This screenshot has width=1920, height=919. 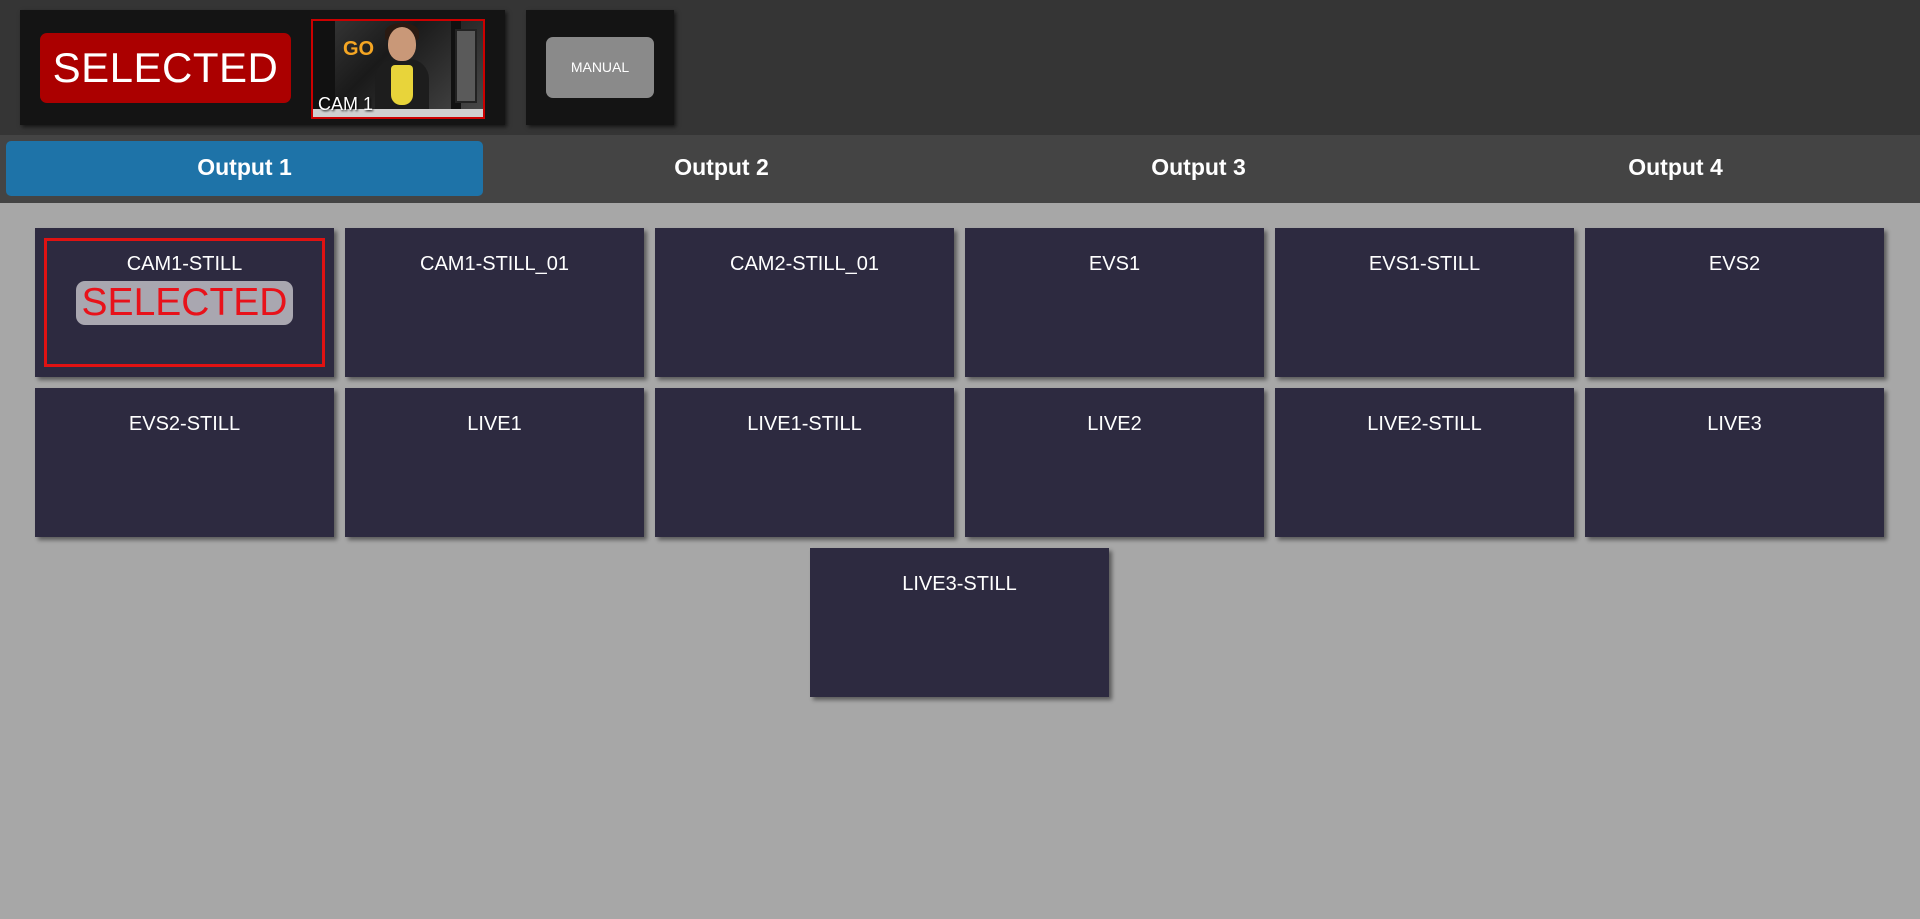 What do you see at coordinates (1734, 424) in the screenshot?
I see `source-label: LIVE3` at bounding box center [1734, 424].